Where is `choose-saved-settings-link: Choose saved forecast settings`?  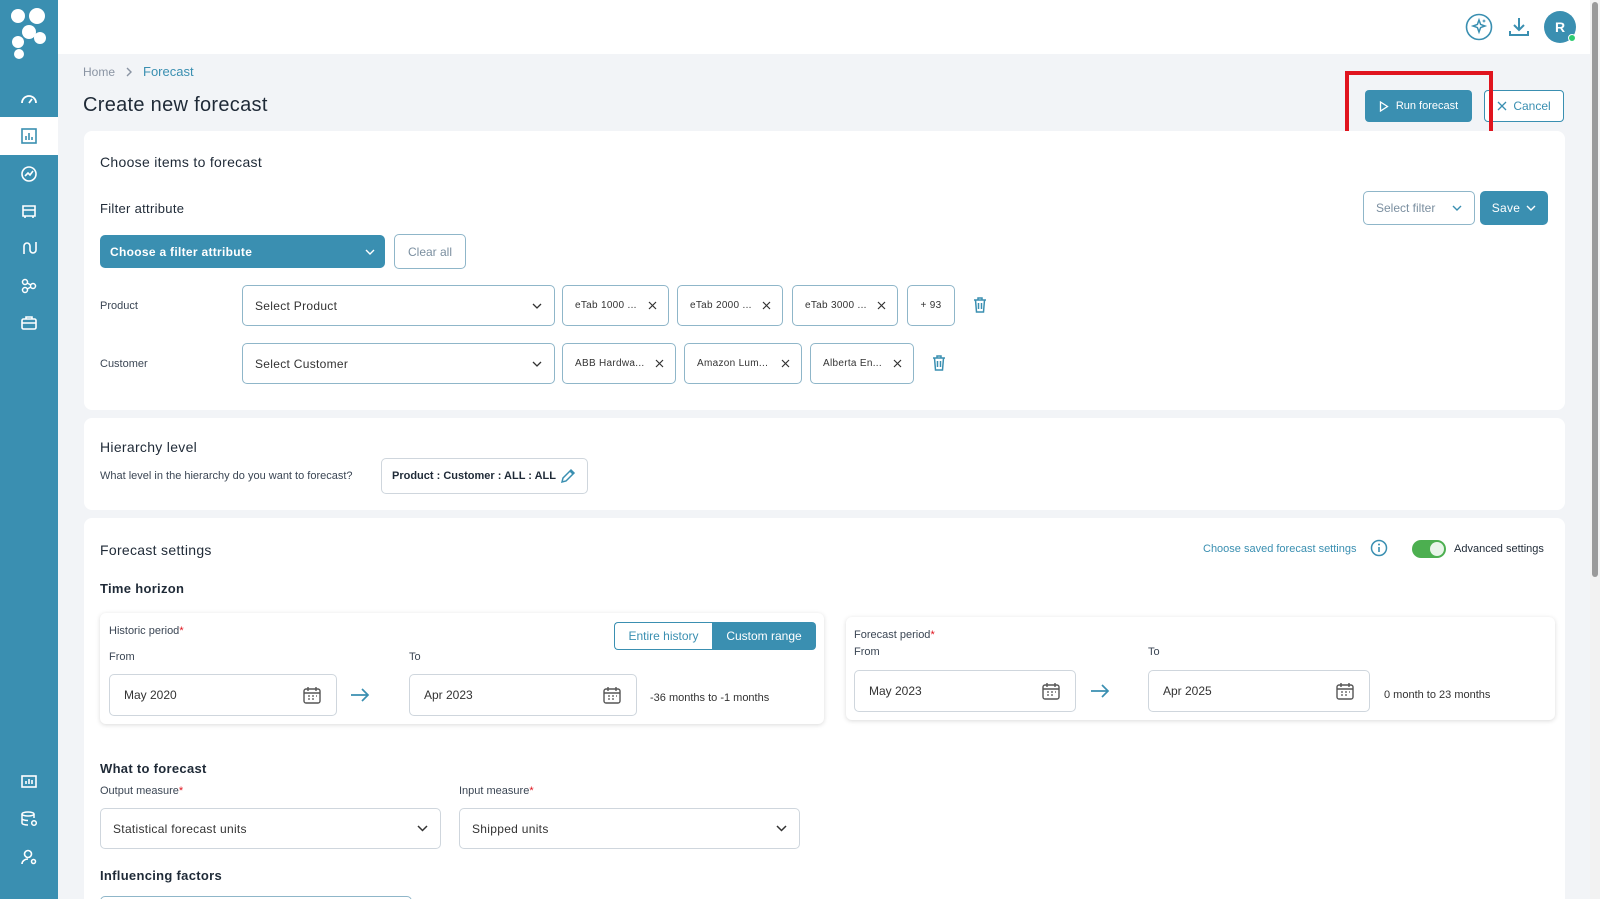
choose-saved-settings-link: Choose saved forecast settings is located at coordinates (1279, 549).